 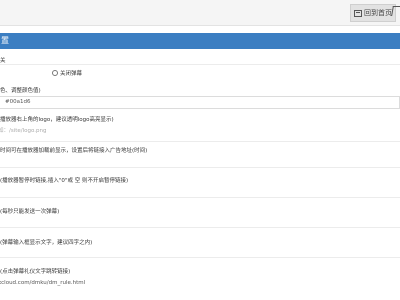 What do you see at coordinates (55, 73) in the screenshot?
I see `close-danmaku-radio` at bounding box center [55, 73].